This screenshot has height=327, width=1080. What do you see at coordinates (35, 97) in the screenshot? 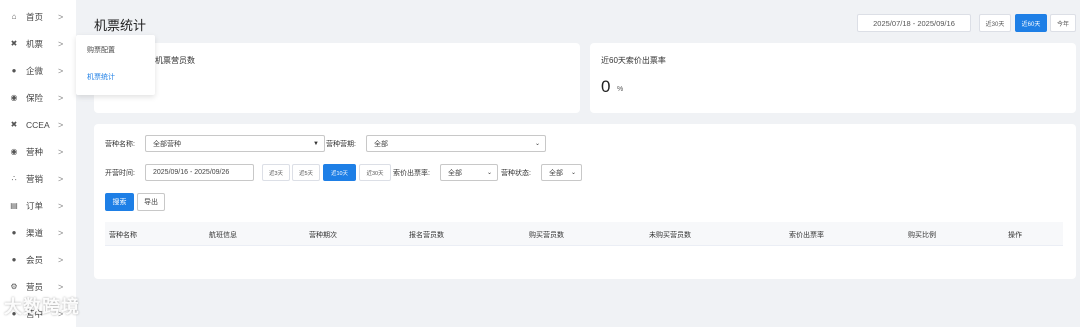
I see `sidebar-item-label: 保险` at bounding box center [35, 97].